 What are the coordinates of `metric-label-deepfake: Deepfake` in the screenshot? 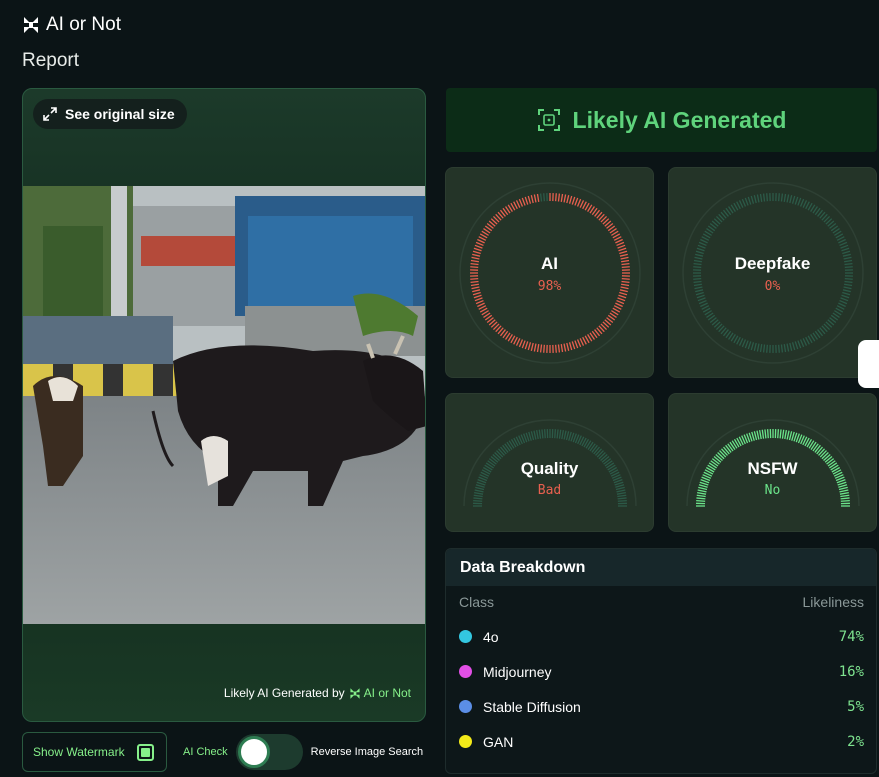 It's located at (772, 263).